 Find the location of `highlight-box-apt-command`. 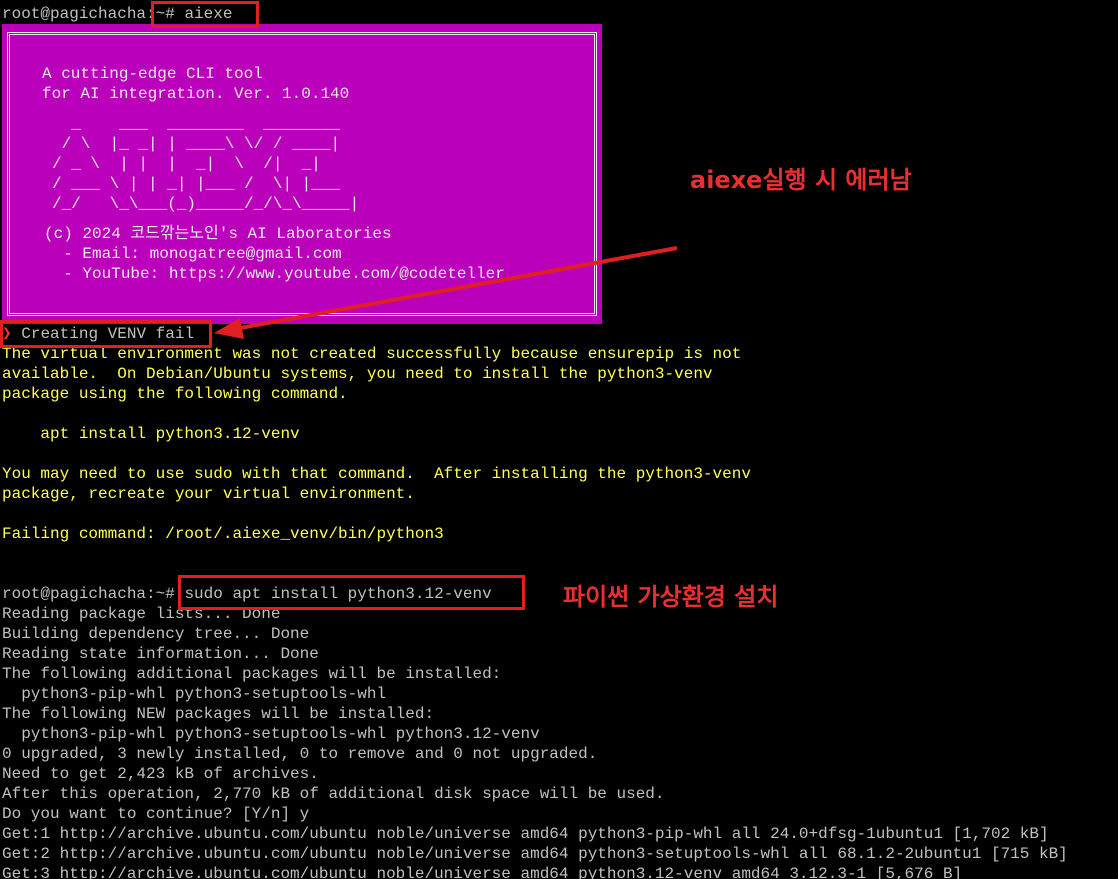

highlight-box-apt-command is located at coordinates (351, 592).